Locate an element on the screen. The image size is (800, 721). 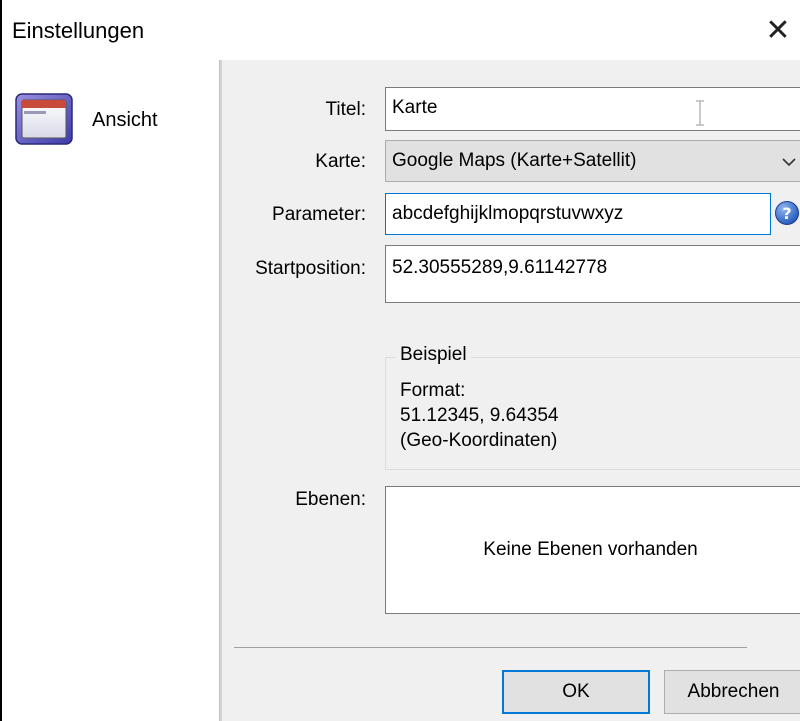
parameter-label: Parameter: is located at coordinates (319, 214).